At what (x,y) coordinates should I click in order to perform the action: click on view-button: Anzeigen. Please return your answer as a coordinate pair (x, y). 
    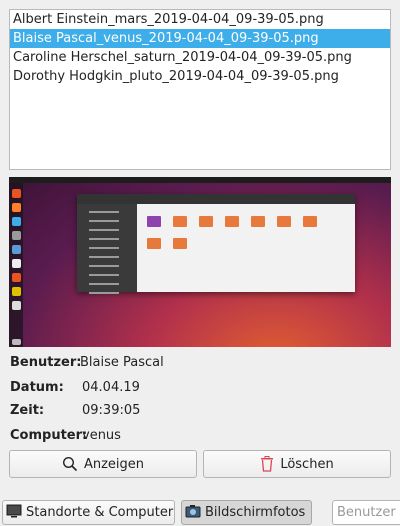
    Looking at the image, I should click on (103, 464).